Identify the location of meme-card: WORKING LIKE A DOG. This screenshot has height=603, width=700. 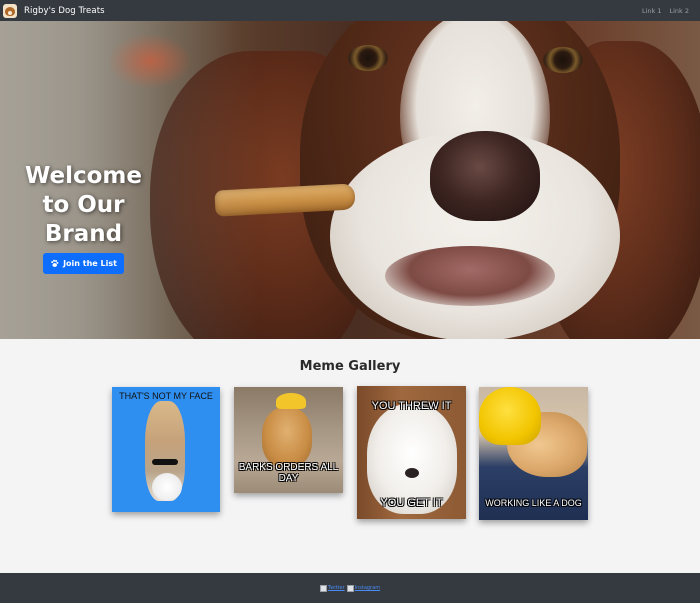
(533, 453).